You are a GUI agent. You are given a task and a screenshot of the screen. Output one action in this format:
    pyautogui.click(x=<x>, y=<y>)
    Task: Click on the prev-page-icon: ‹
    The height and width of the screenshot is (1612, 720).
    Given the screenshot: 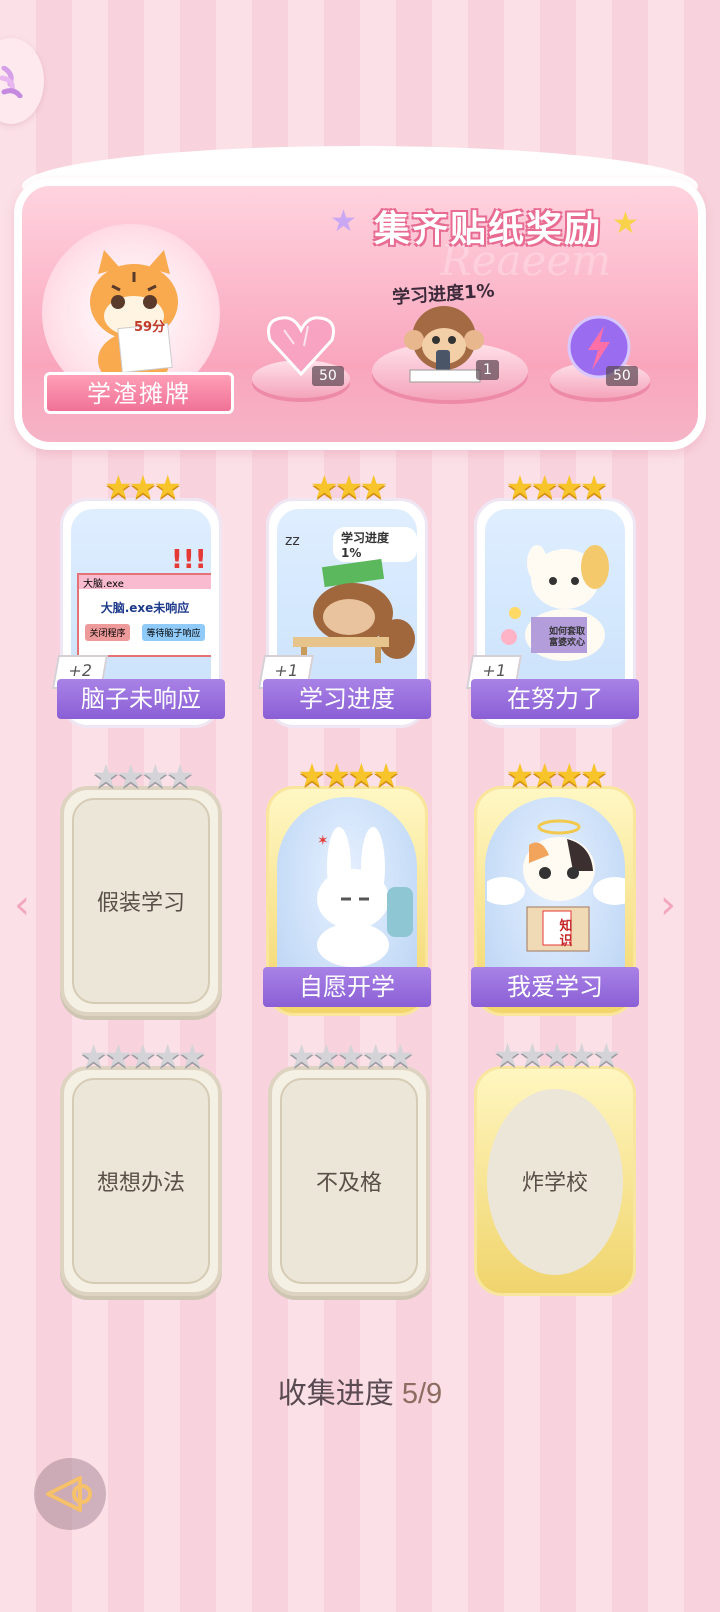 What is the action you would take?
    pyautogui.click(x=22, y=905)
    